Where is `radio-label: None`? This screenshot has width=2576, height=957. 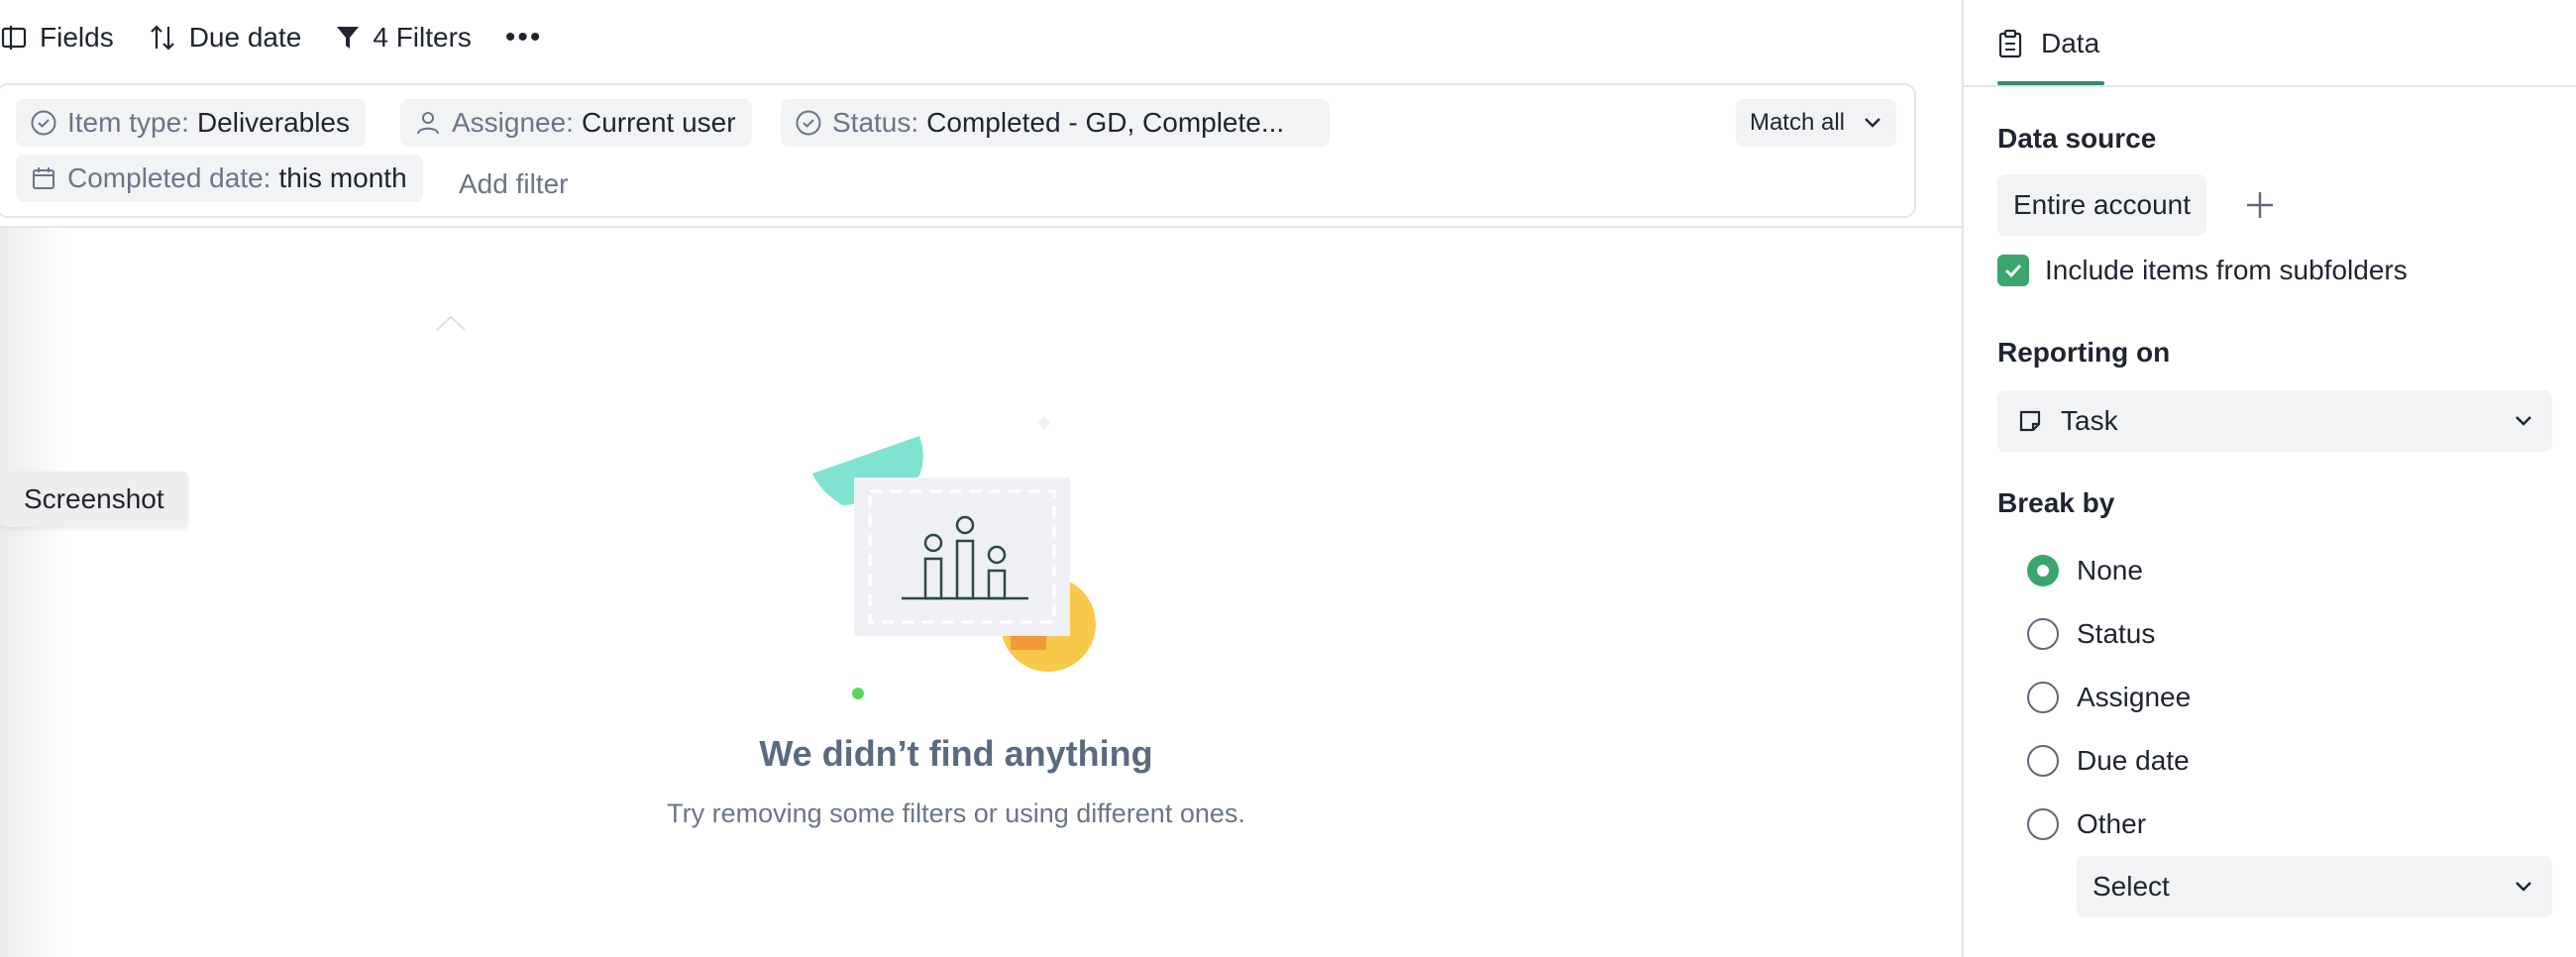
radio-label: None is located at coordinates (2110, 570).